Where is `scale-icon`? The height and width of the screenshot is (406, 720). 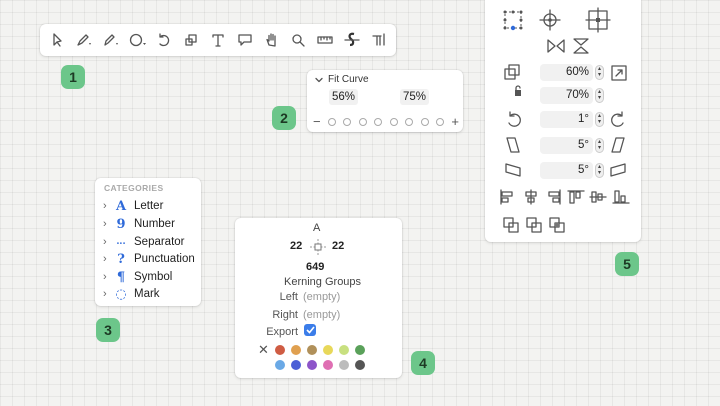
scale-icon is located at coordinates (513, 73).